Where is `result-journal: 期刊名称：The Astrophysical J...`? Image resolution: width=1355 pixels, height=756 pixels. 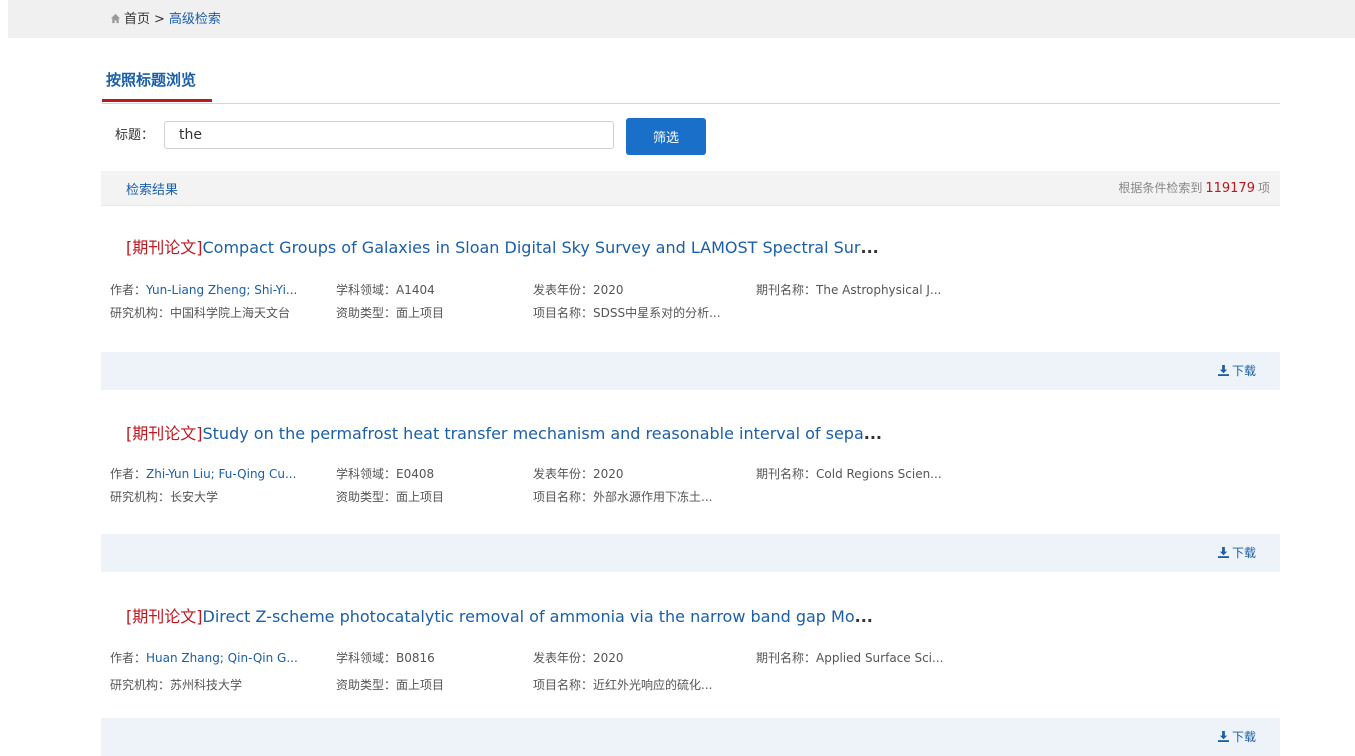 result-journal: 期刊名称：The Astrophysical J... is located at coordinates (848, 290).